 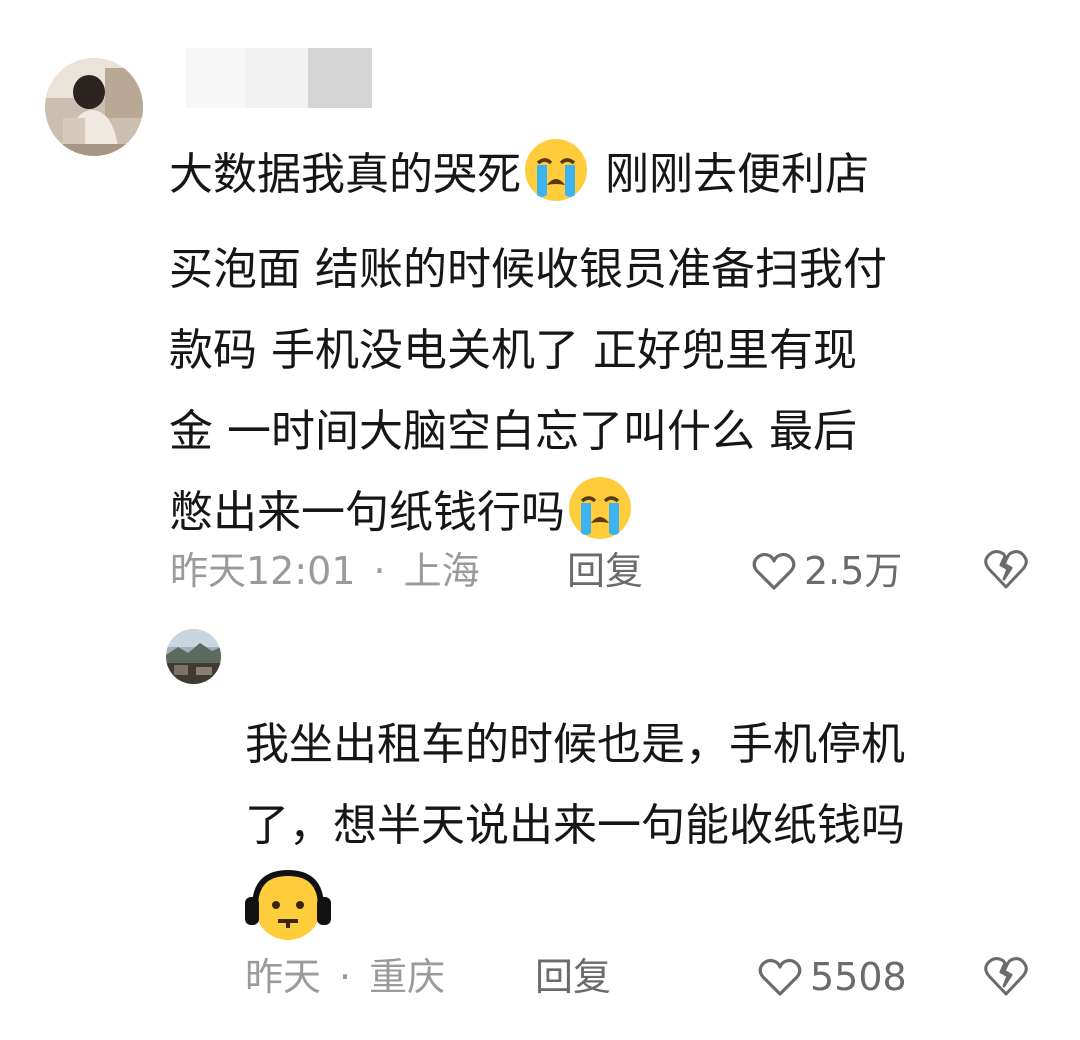 I want to click on like-count: 2.5万, so click(x=853, y=571).